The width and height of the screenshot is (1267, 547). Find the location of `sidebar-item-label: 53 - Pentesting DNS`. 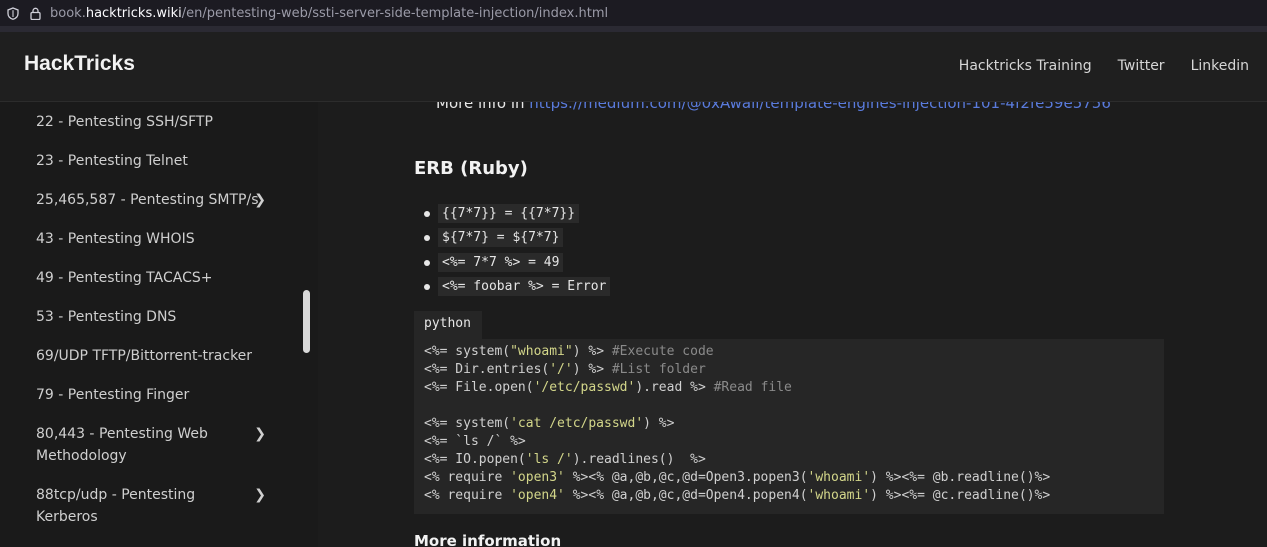

sidebar-item-label: 53 - Pentesting DNS is located at coordinates (106, 317).